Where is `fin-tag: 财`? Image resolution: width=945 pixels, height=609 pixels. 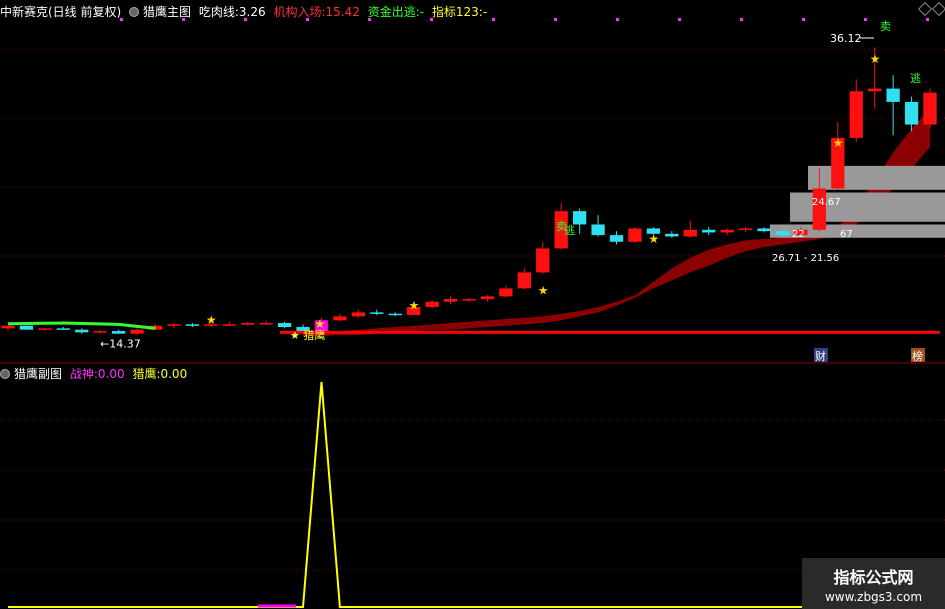
fin-tag: 财 is located at coordinates (820, 356).